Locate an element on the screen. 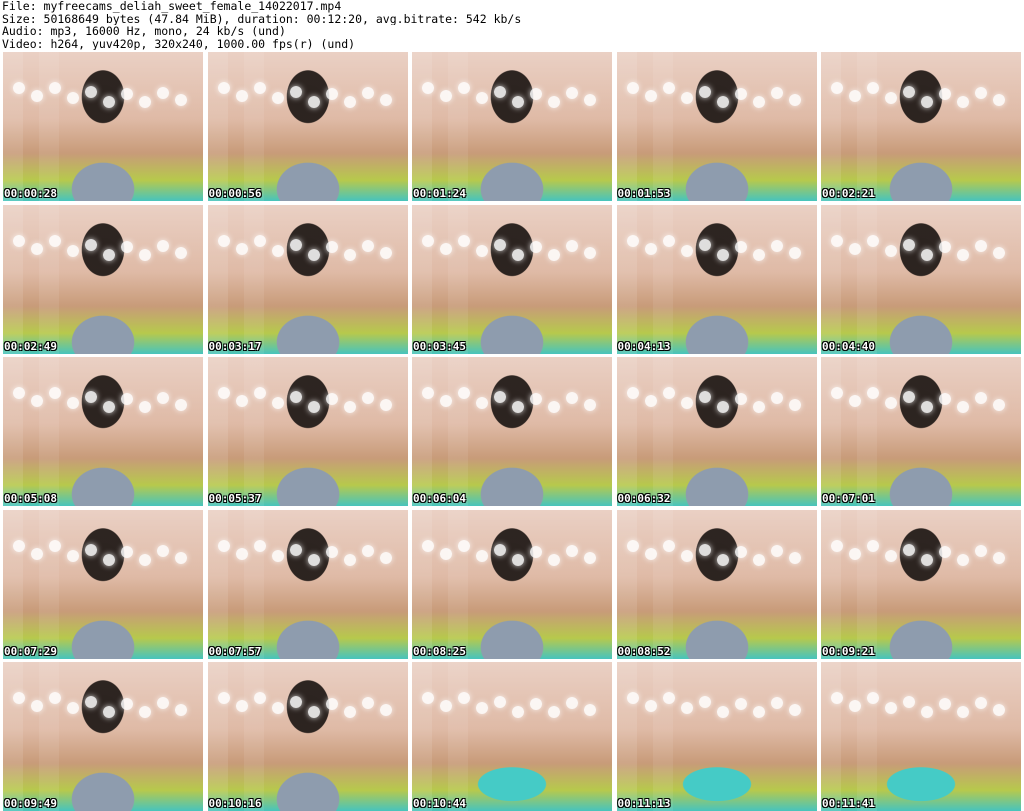  video-thumbnail: 00:02:49 is located at coordinates (103, 279).